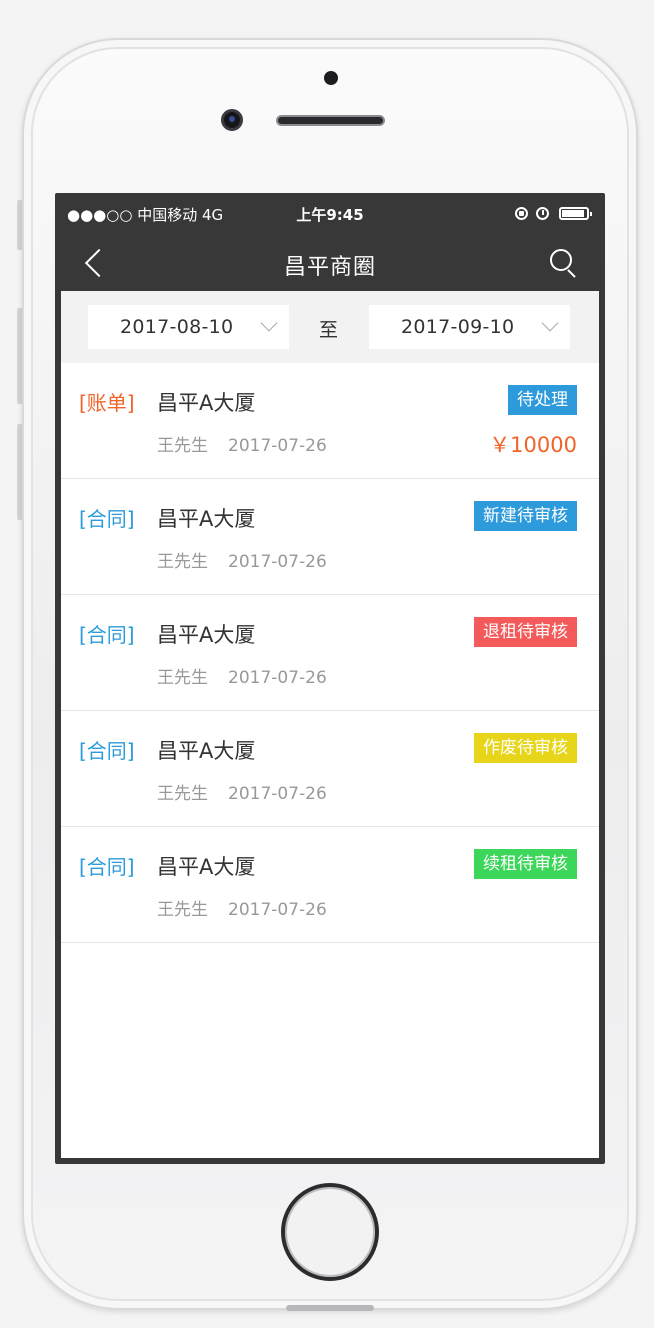  I want to click on date-separator: 至, so click(329, 330).